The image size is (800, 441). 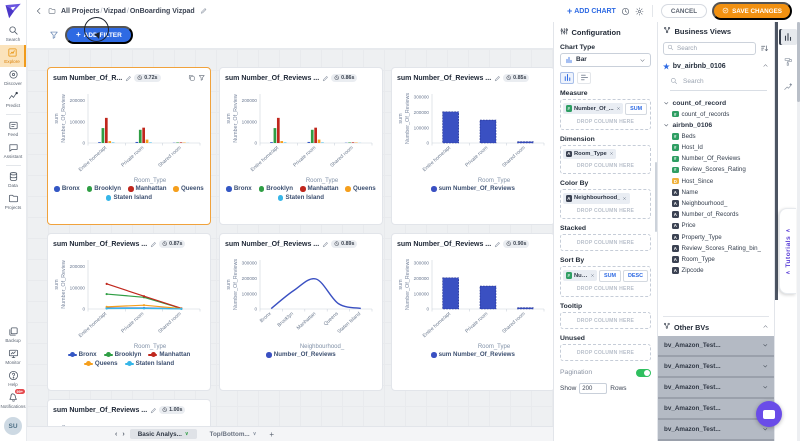 What do you see at coordinates (720, 192) in the screenshot?
I see `field-item: A Name` at bounding box center [720, 192].